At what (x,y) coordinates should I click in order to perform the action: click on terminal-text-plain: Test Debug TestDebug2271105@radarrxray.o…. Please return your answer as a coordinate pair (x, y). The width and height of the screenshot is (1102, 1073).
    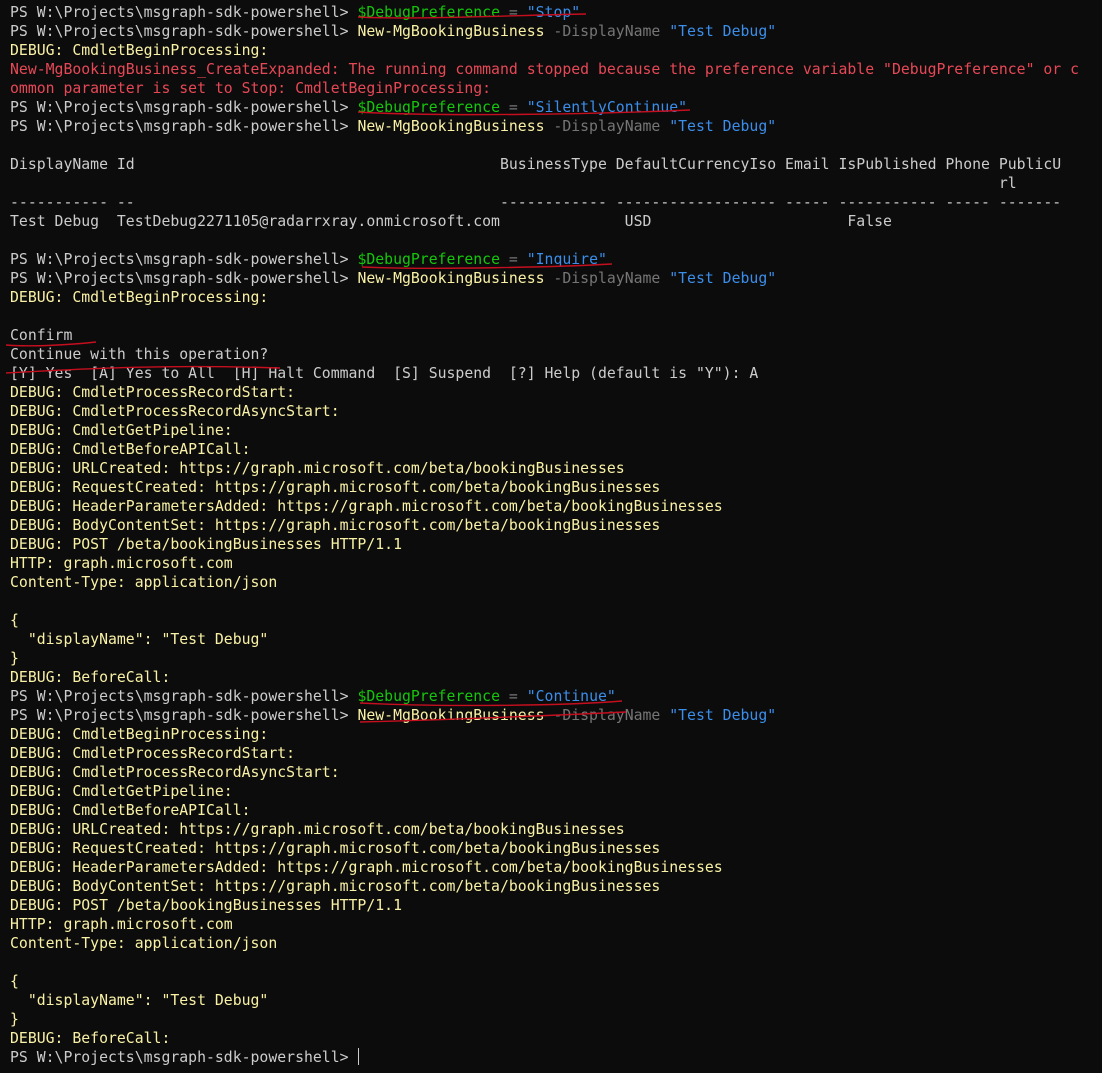
    Looking at the image, I should click on (451, 221).